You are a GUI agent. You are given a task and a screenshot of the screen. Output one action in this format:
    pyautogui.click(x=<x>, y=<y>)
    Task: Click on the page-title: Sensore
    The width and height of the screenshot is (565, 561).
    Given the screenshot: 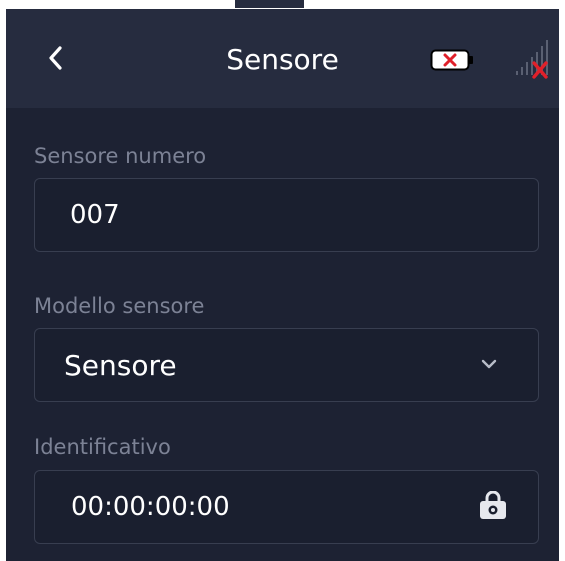 What is the action you would take?
    pyautogui.click(x=282, y=59)
    